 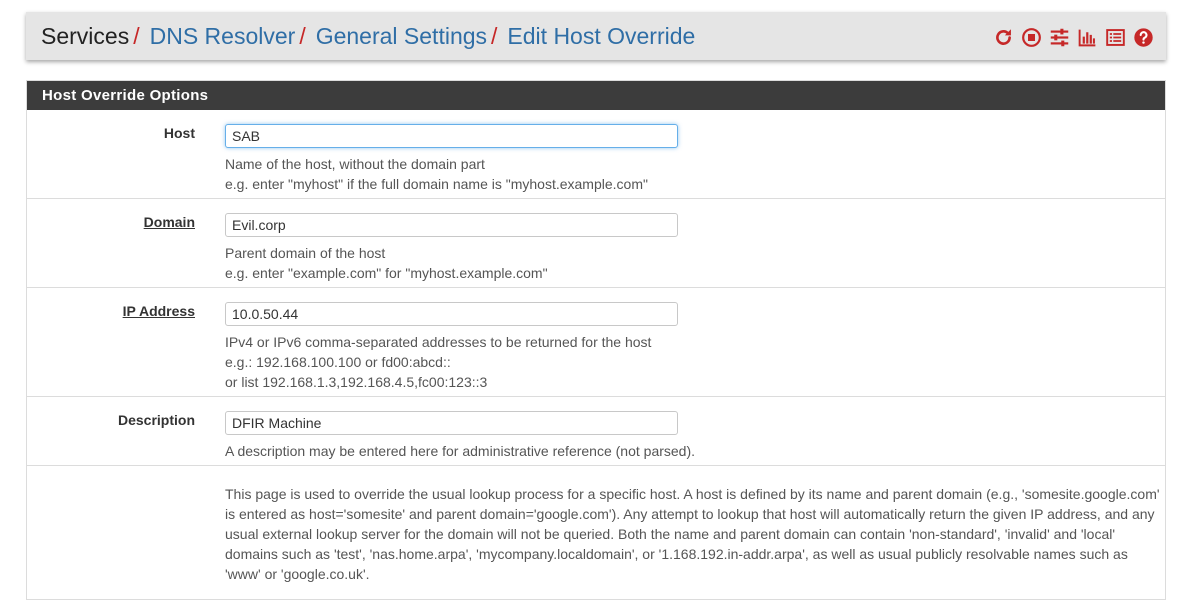 What do you see at coordinates (1031, 37) in the screenshot?
I see `stop-icon` at bounding box center [1031, 37].